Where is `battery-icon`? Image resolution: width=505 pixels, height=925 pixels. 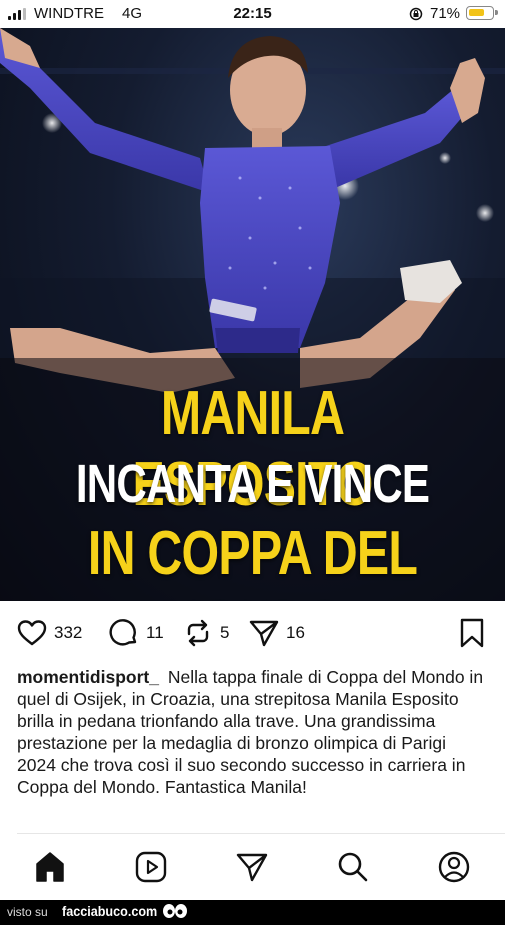
battery-icon is located at coordinates (482, 13).